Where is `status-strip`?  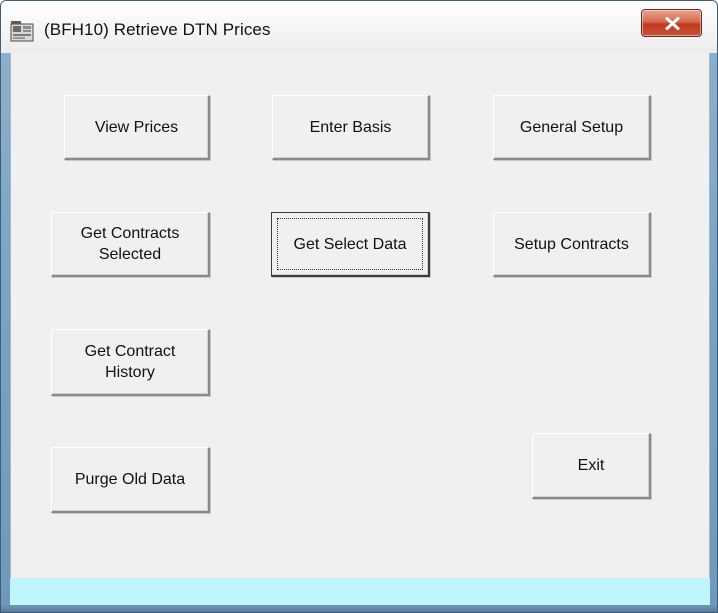 status-strip is located at coordinates (360, 591).